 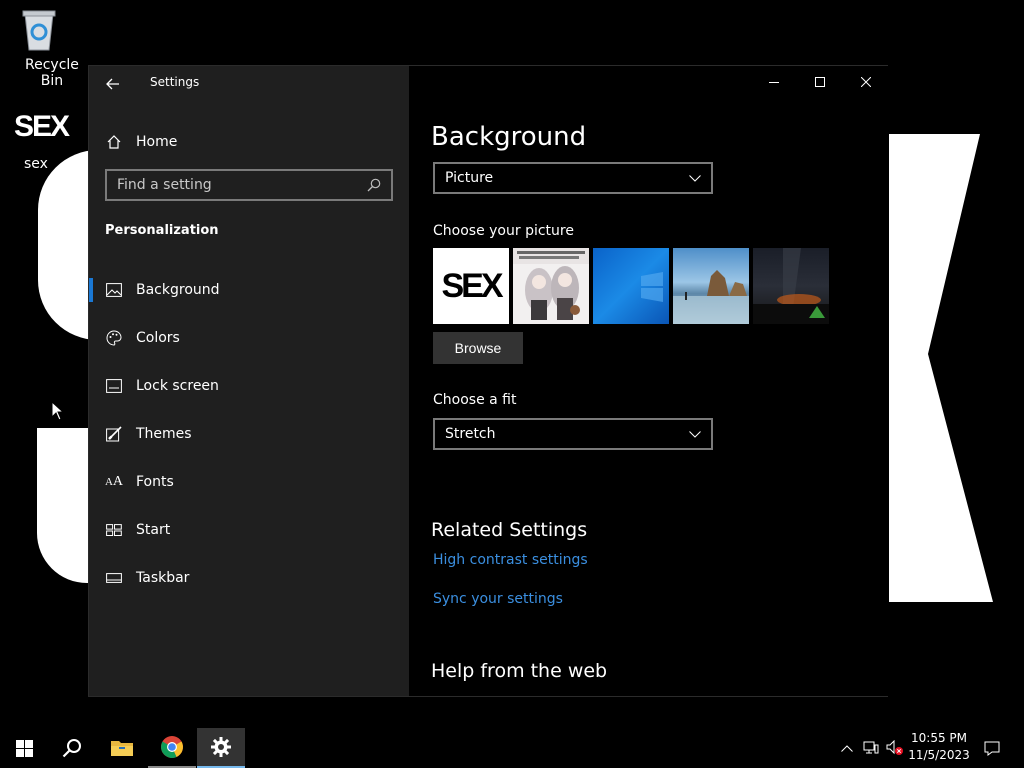 I want to click on high-contrast-link: High contrast settings, so click(x=510, y=560).